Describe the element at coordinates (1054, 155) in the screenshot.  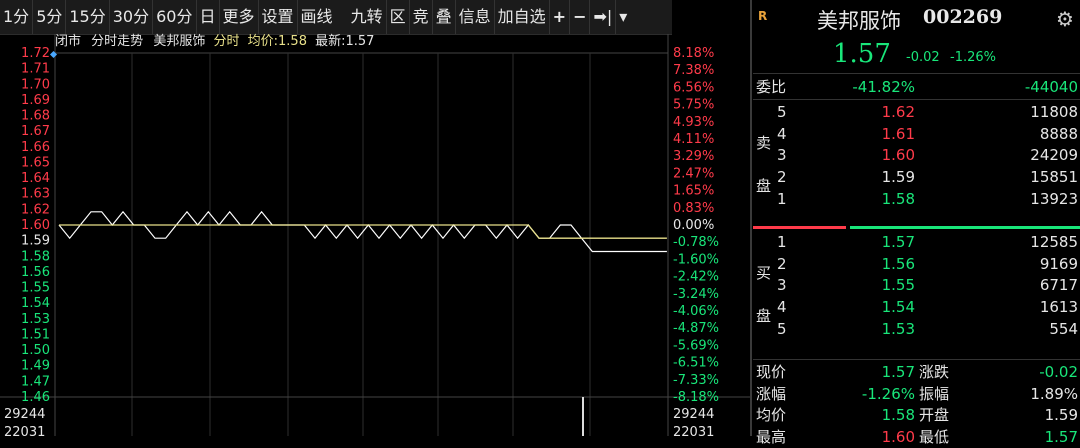
I see `ask-volume: 24209` at that location.